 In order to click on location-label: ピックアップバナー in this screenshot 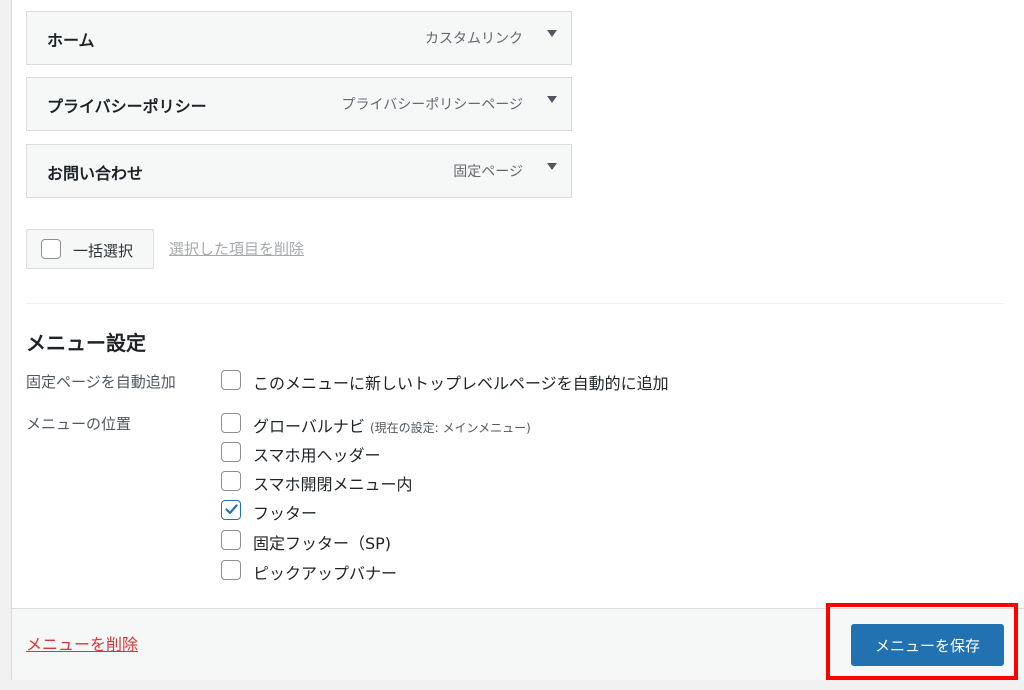, I will do `click(325, 573)`.